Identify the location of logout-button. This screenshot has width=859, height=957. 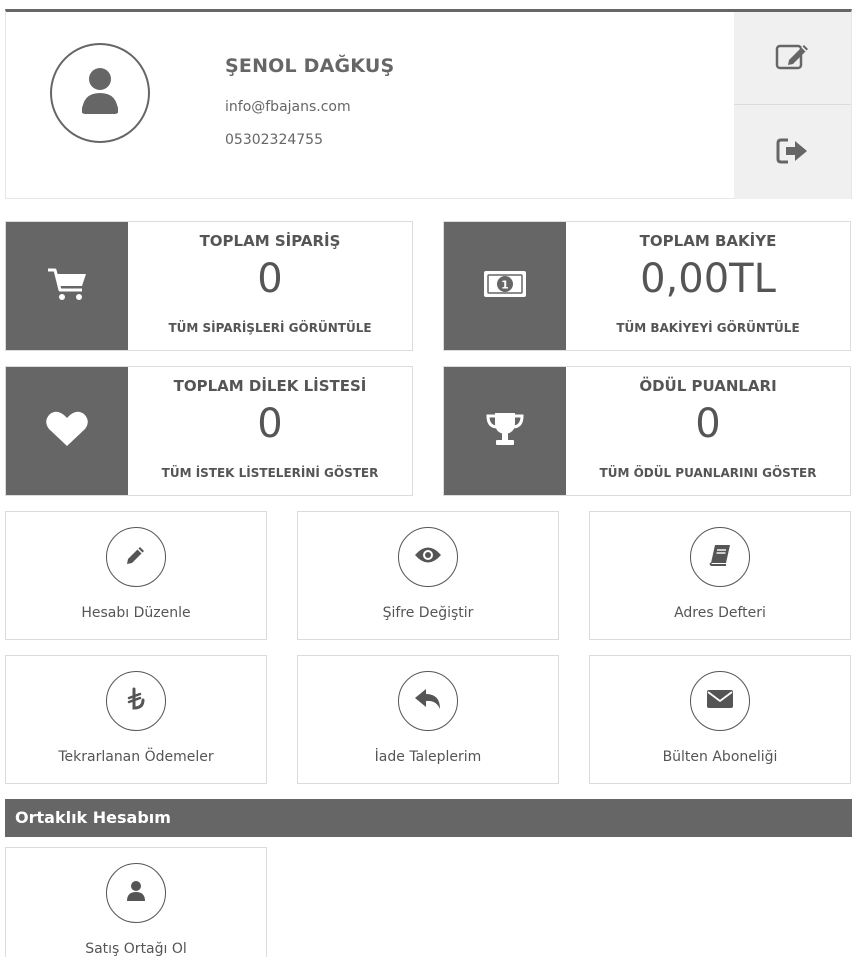
(792, 152).